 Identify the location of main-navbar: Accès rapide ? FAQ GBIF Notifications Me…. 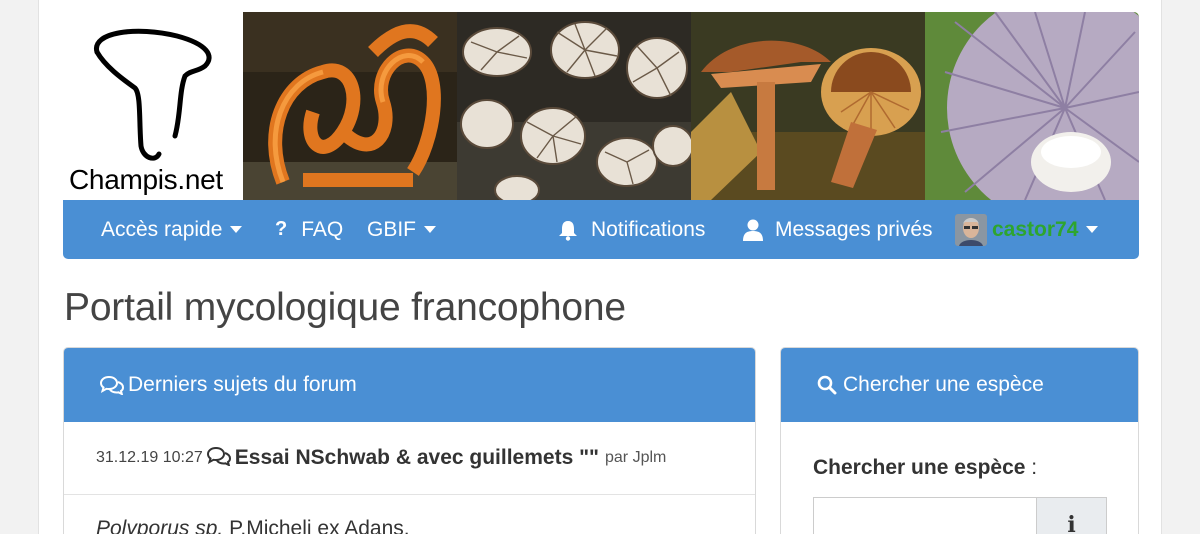
(601, 229).